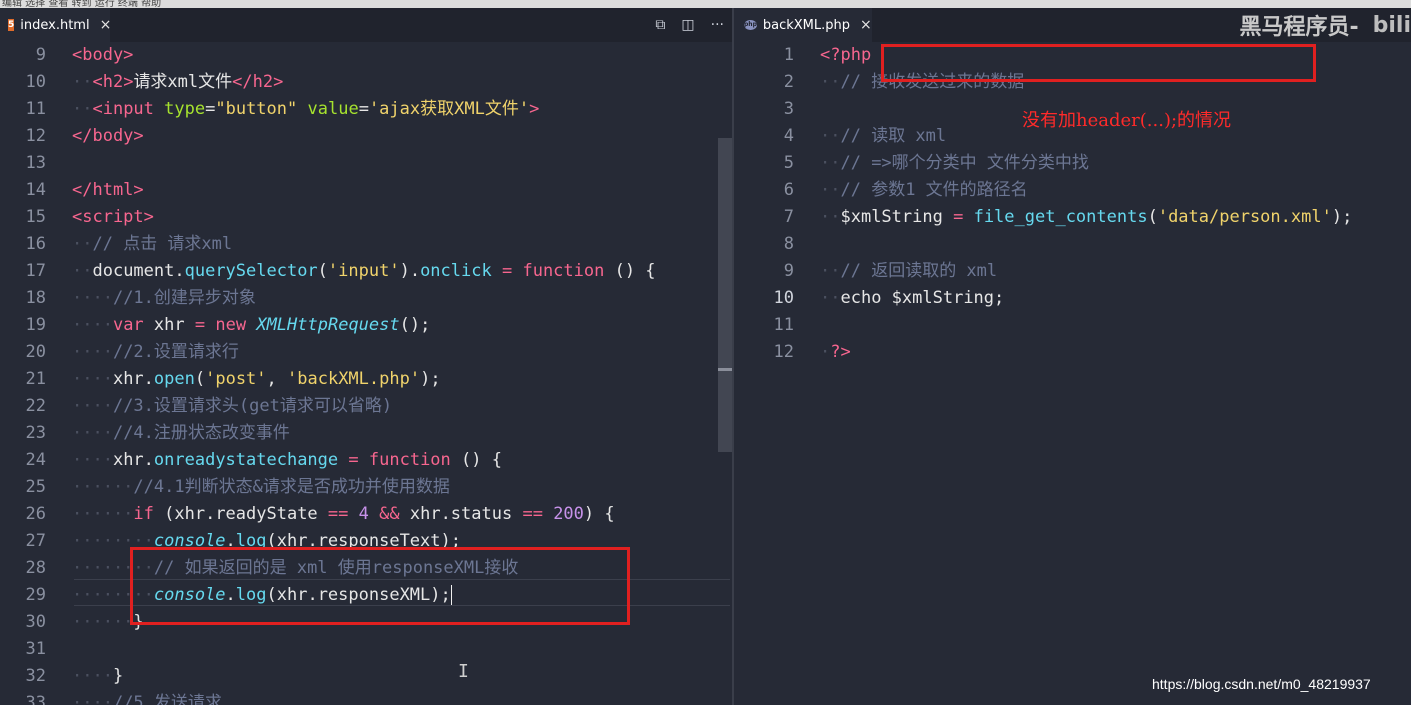  What do you see at coordinates (750, 25) in the screenshot?
I see `php-icon: php` at bounding box center [750, 25].